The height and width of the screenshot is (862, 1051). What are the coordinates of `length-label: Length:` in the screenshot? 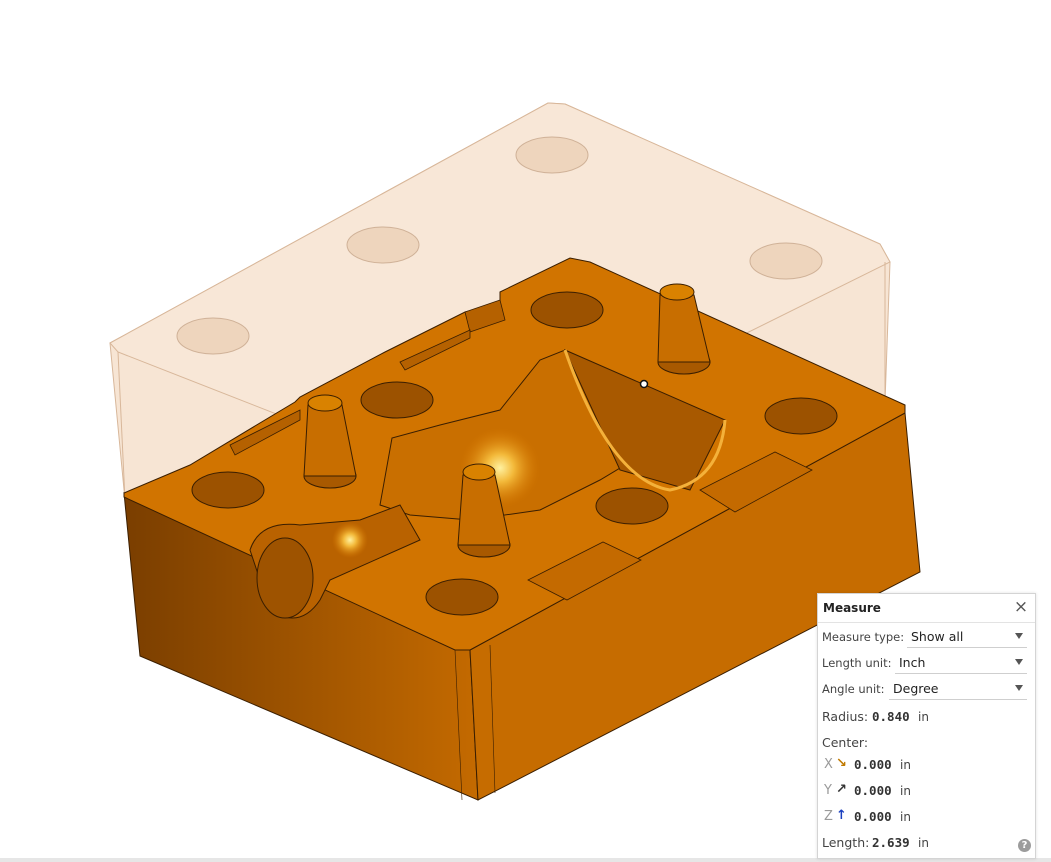 It's located at (846, 842).